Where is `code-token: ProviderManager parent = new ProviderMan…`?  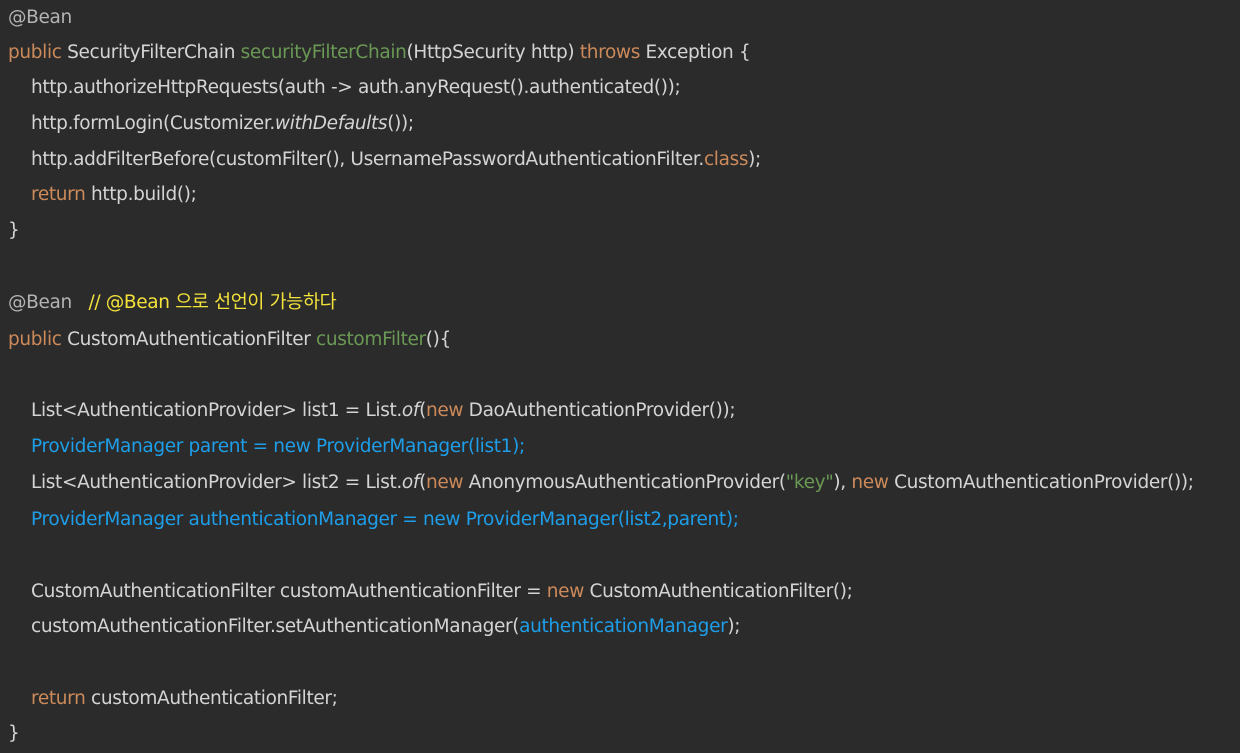
code-token: ProviderManager parent = new ProviderMan… is located at coordinates (278, 446).